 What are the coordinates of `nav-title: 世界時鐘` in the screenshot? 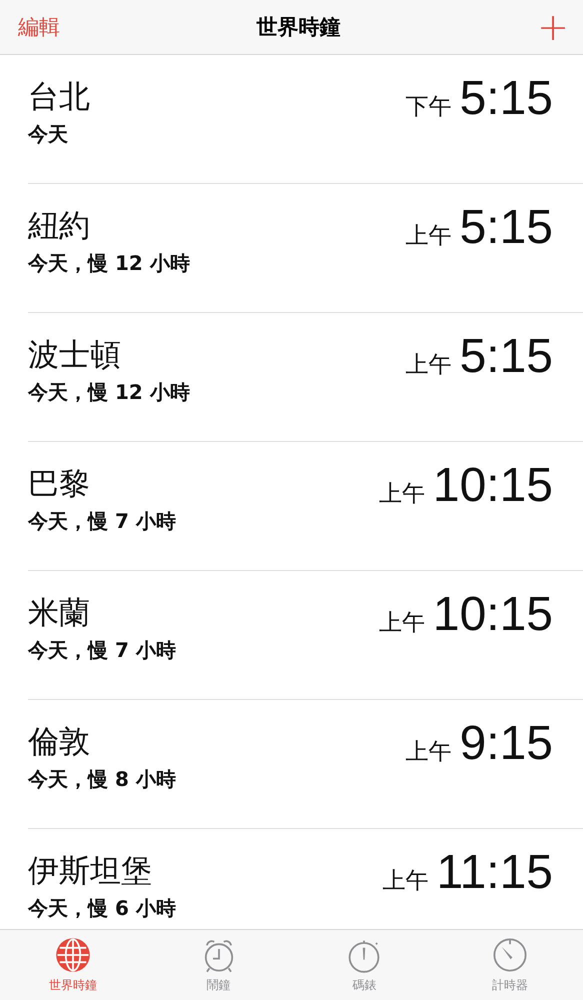 It's located at (298, 27).